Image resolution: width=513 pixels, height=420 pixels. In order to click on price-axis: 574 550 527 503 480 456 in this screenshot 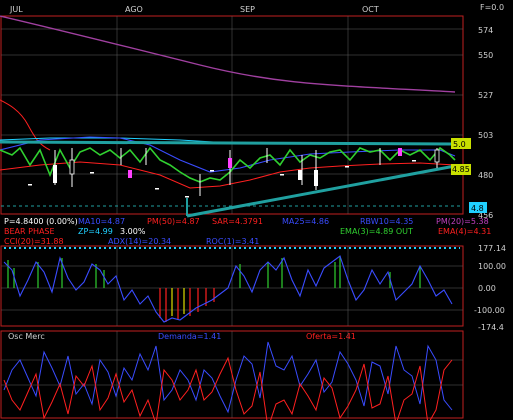, I will do `click(485, 123)`.